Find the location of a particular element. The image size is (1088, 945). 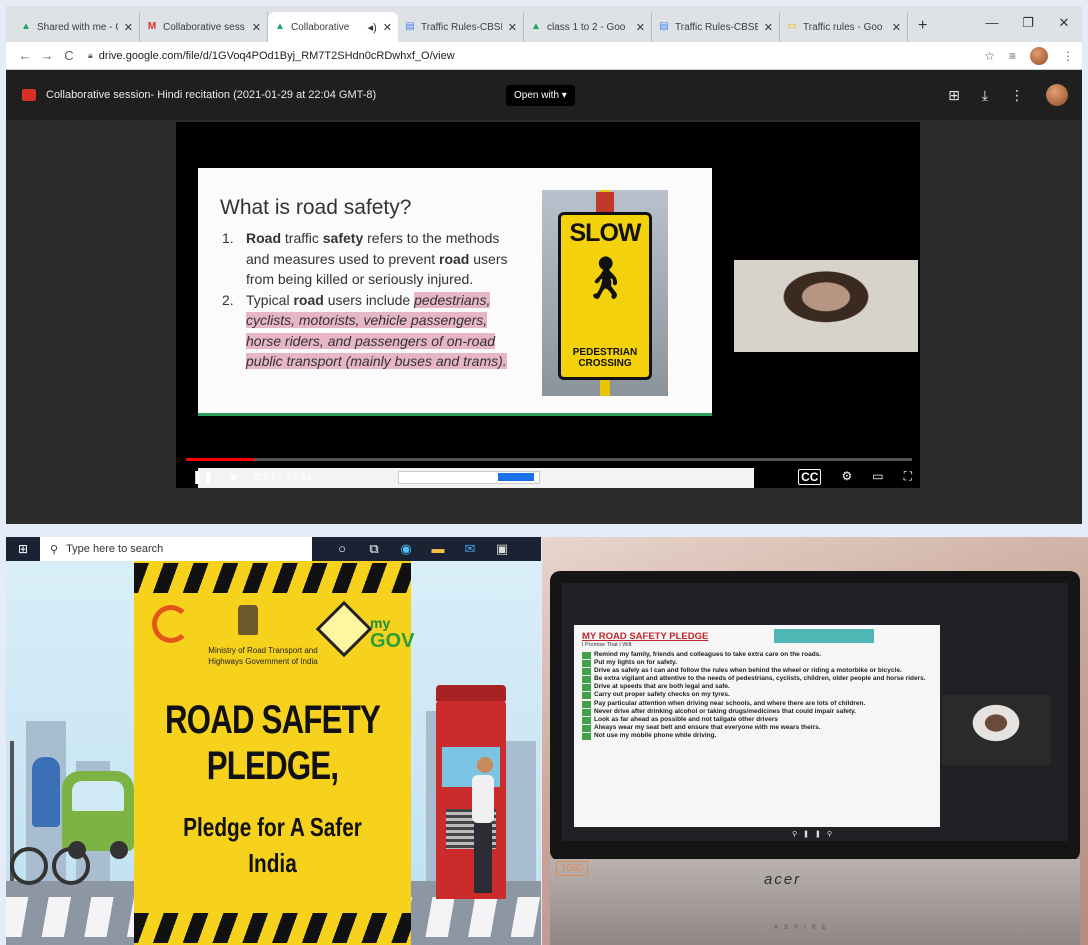

progress-fill is located at coordinates (220, 459).